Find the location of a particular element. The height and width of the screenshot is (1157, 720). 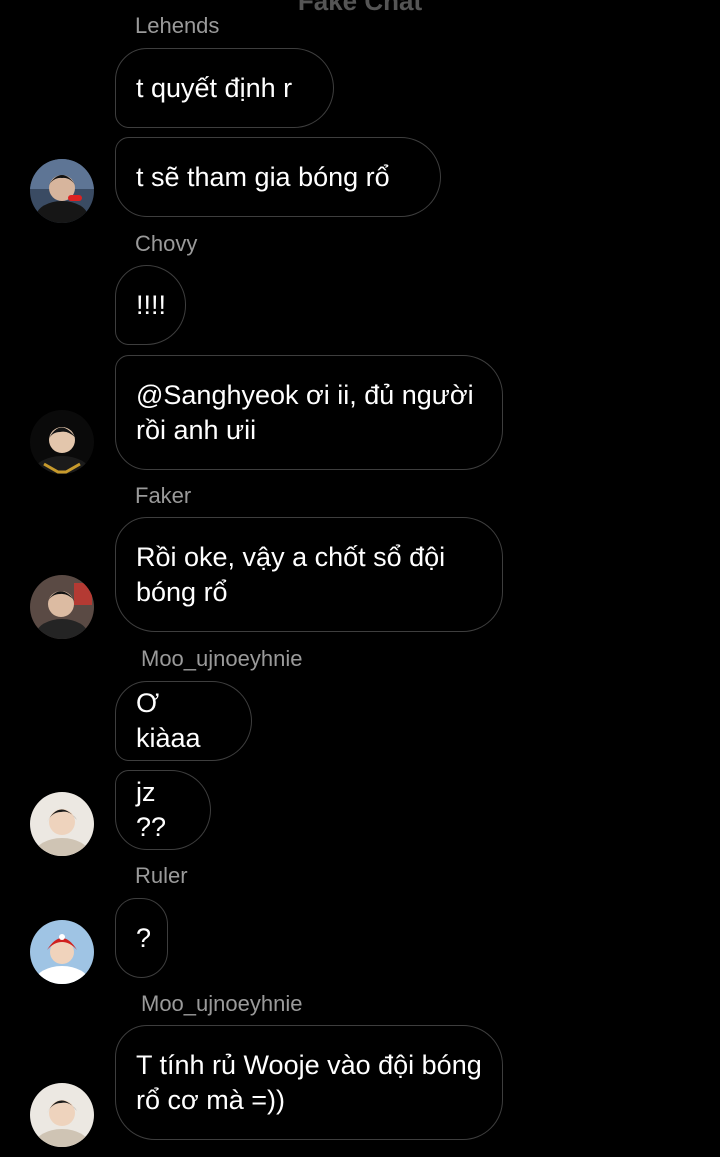

message-bubble: !!!! is located at coordinates (150, 305).